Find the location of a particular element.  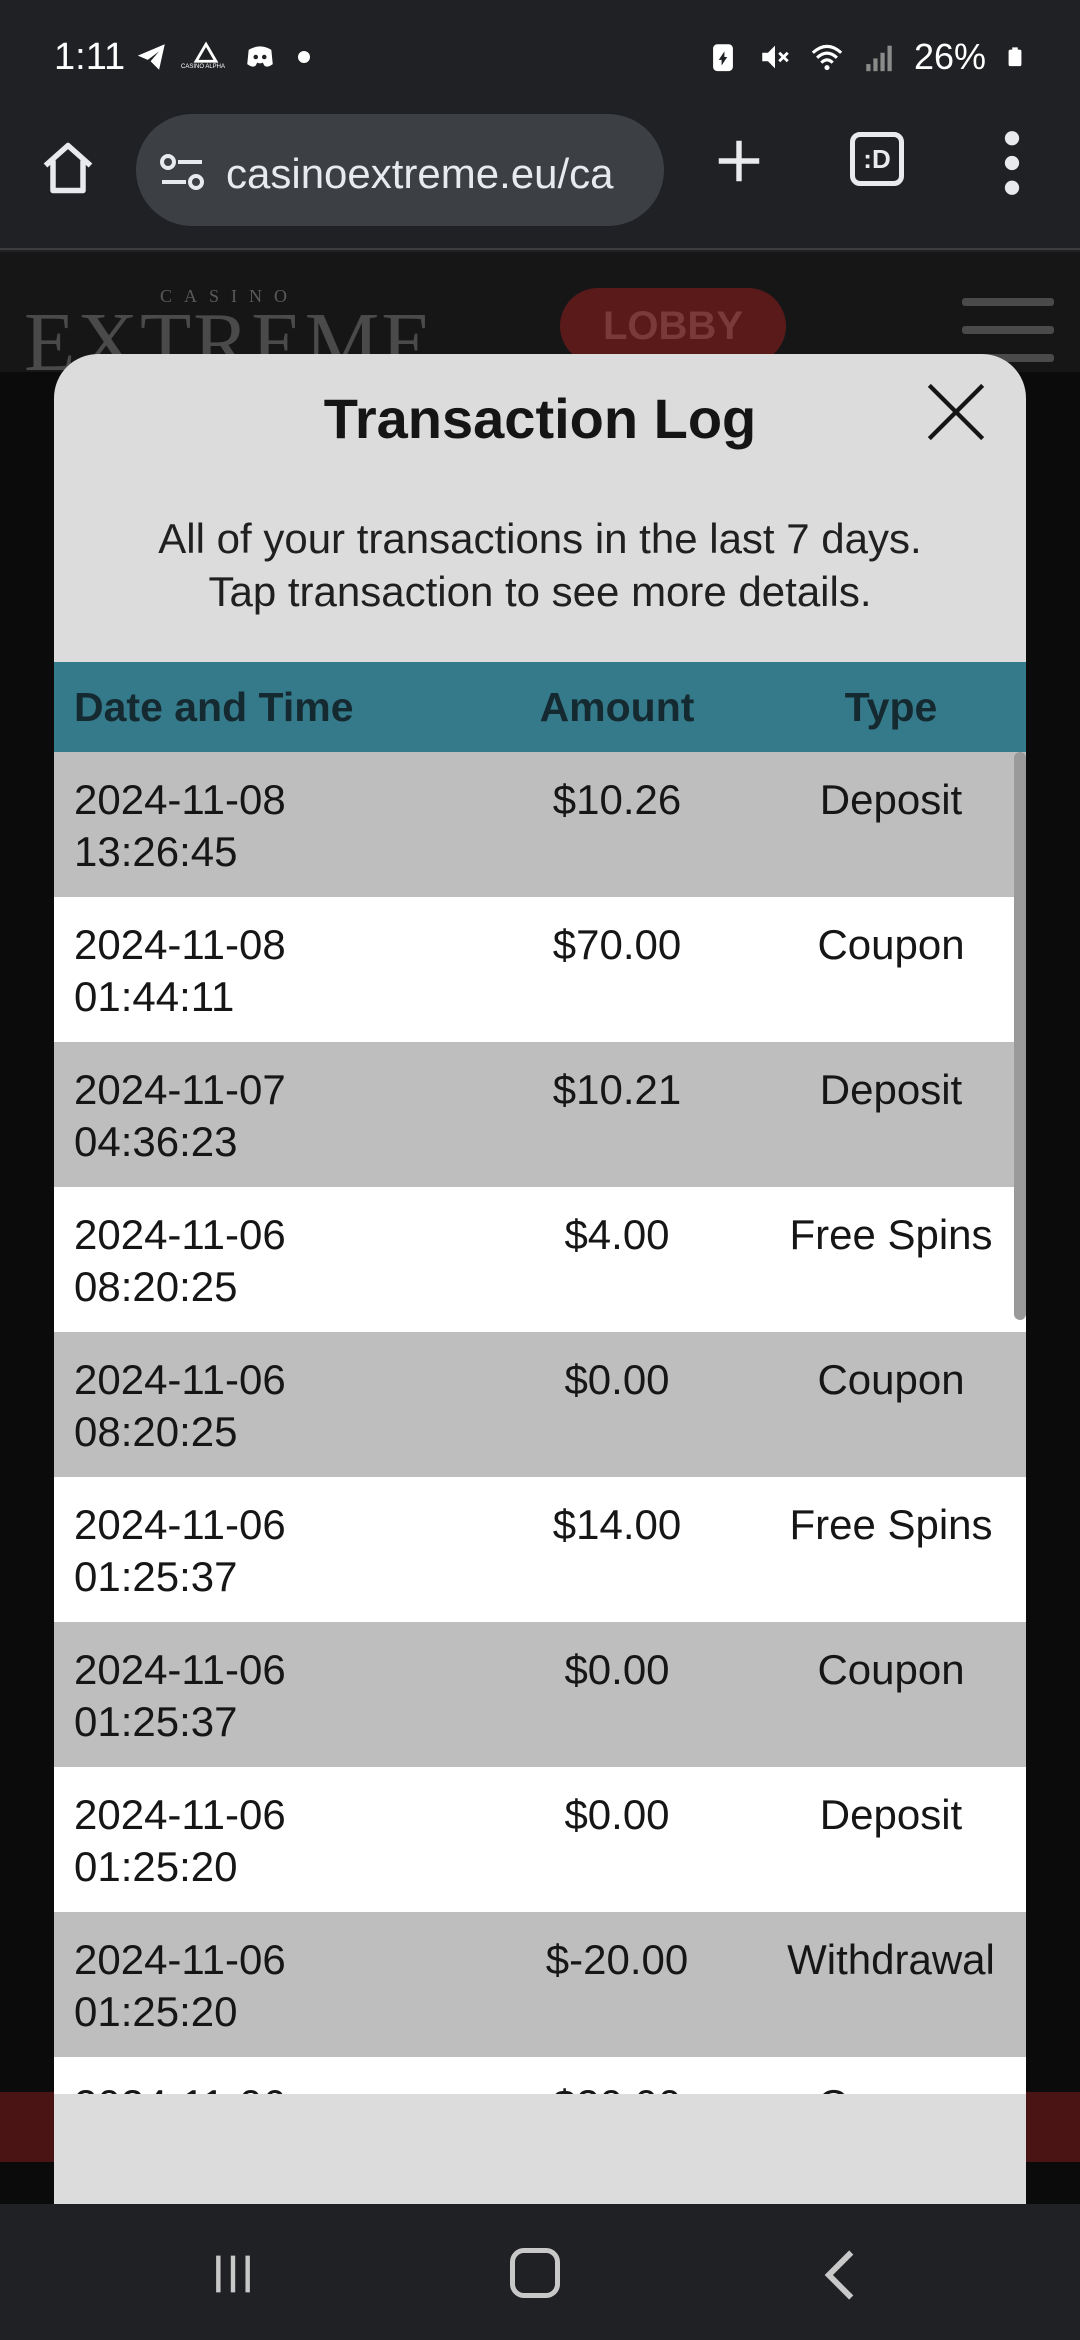

date-time-cell: 2024-11-08 01:44:11 is located at coordinates (266, 969).